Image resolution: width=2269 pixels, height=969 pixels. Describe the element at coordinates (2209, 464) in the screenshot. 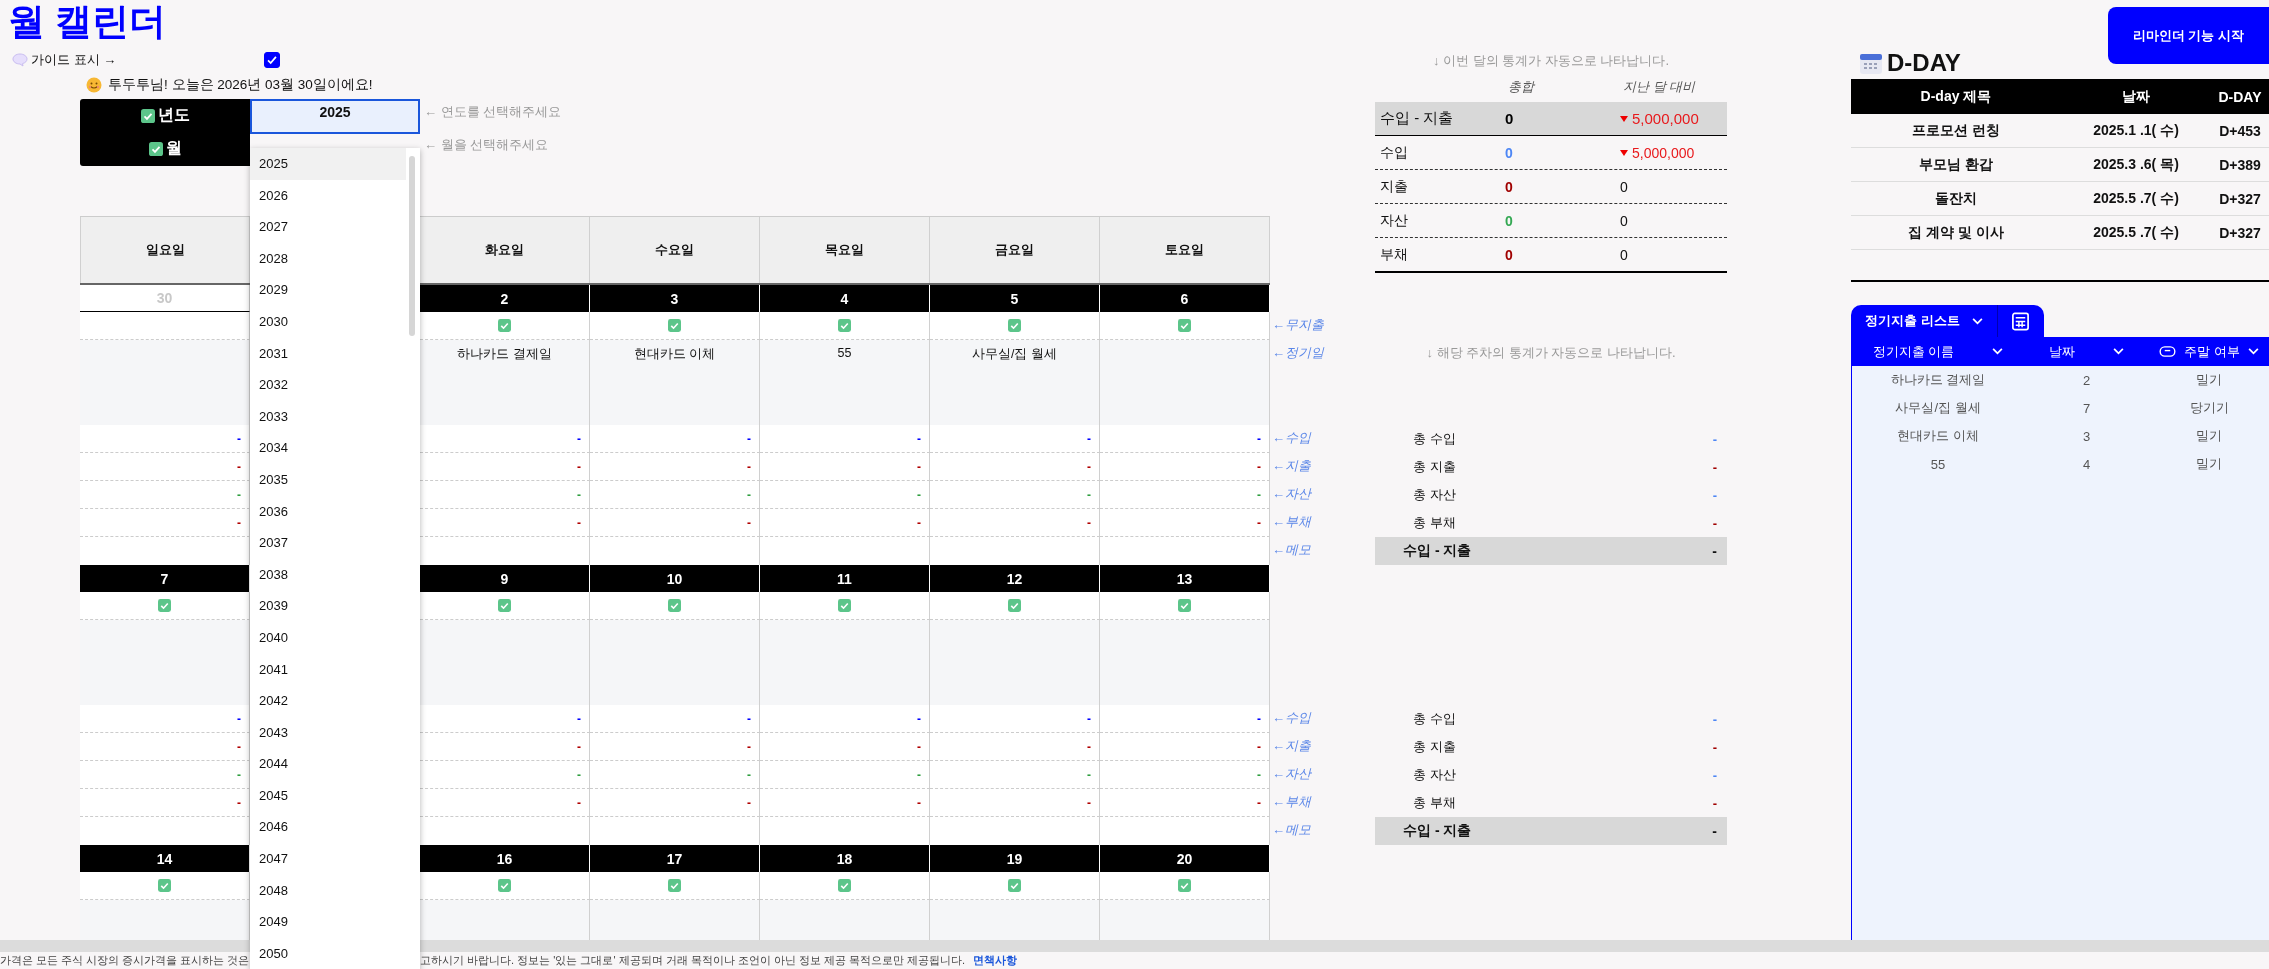

I see `table-cell-text: 밀기` at that location.